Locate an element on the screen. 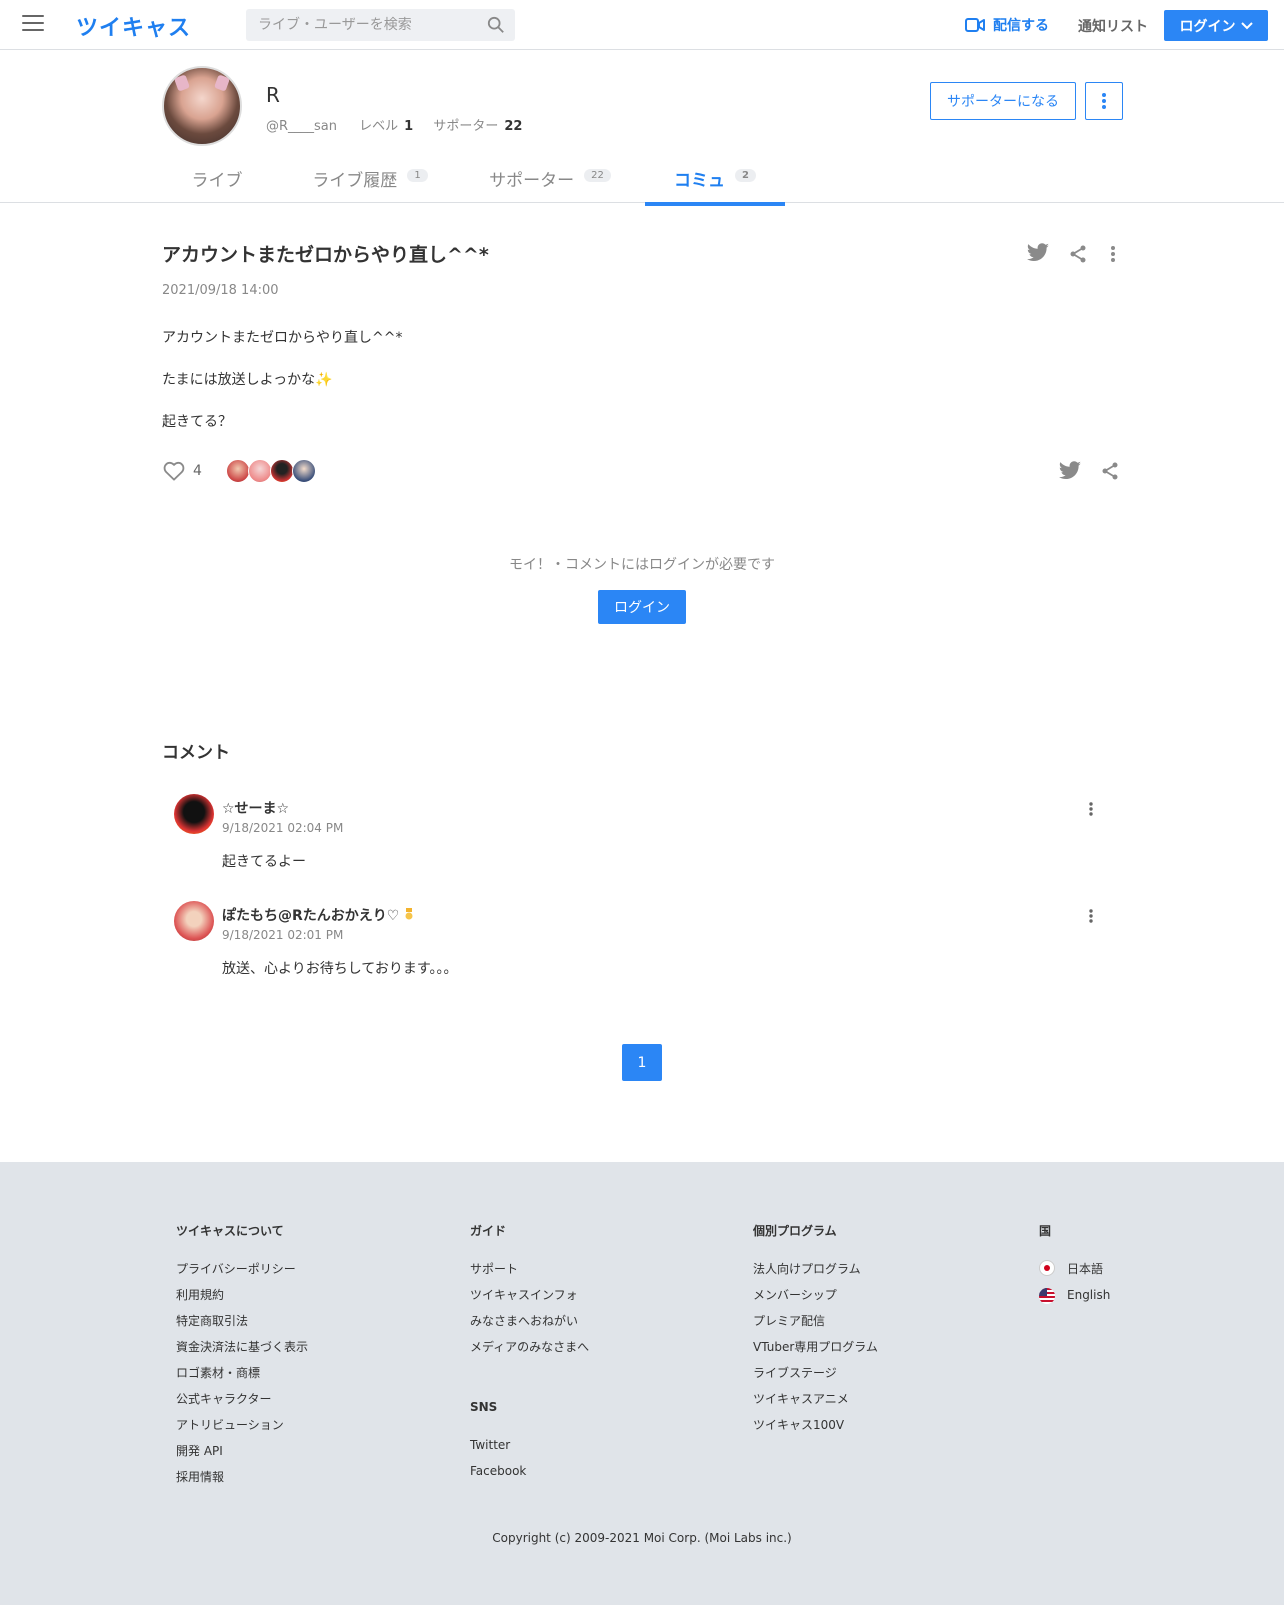 The height and width of the screenshot is (1605, 1284). us-flag-icon is located at coordinates (1047, 1296).